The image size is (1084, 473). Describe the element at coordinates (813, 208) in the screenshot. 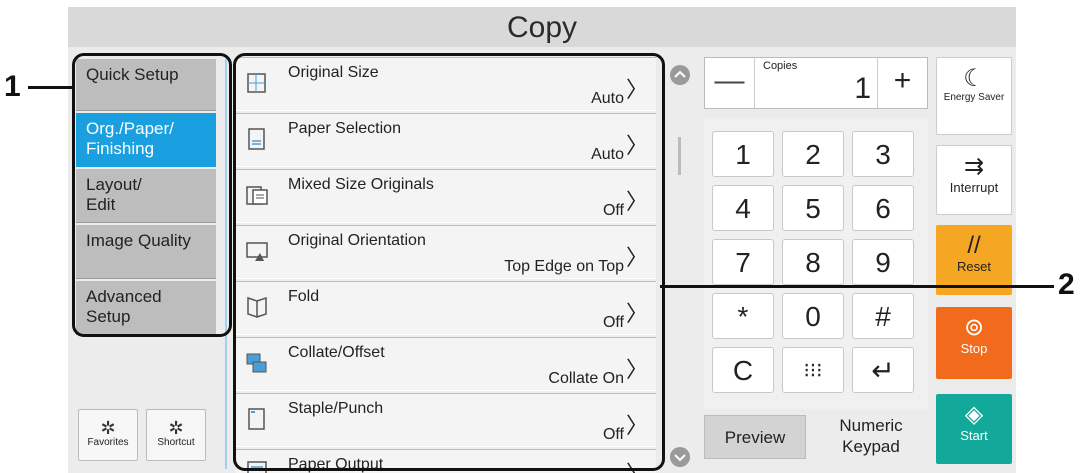

I see `key-5: 5` at that location.